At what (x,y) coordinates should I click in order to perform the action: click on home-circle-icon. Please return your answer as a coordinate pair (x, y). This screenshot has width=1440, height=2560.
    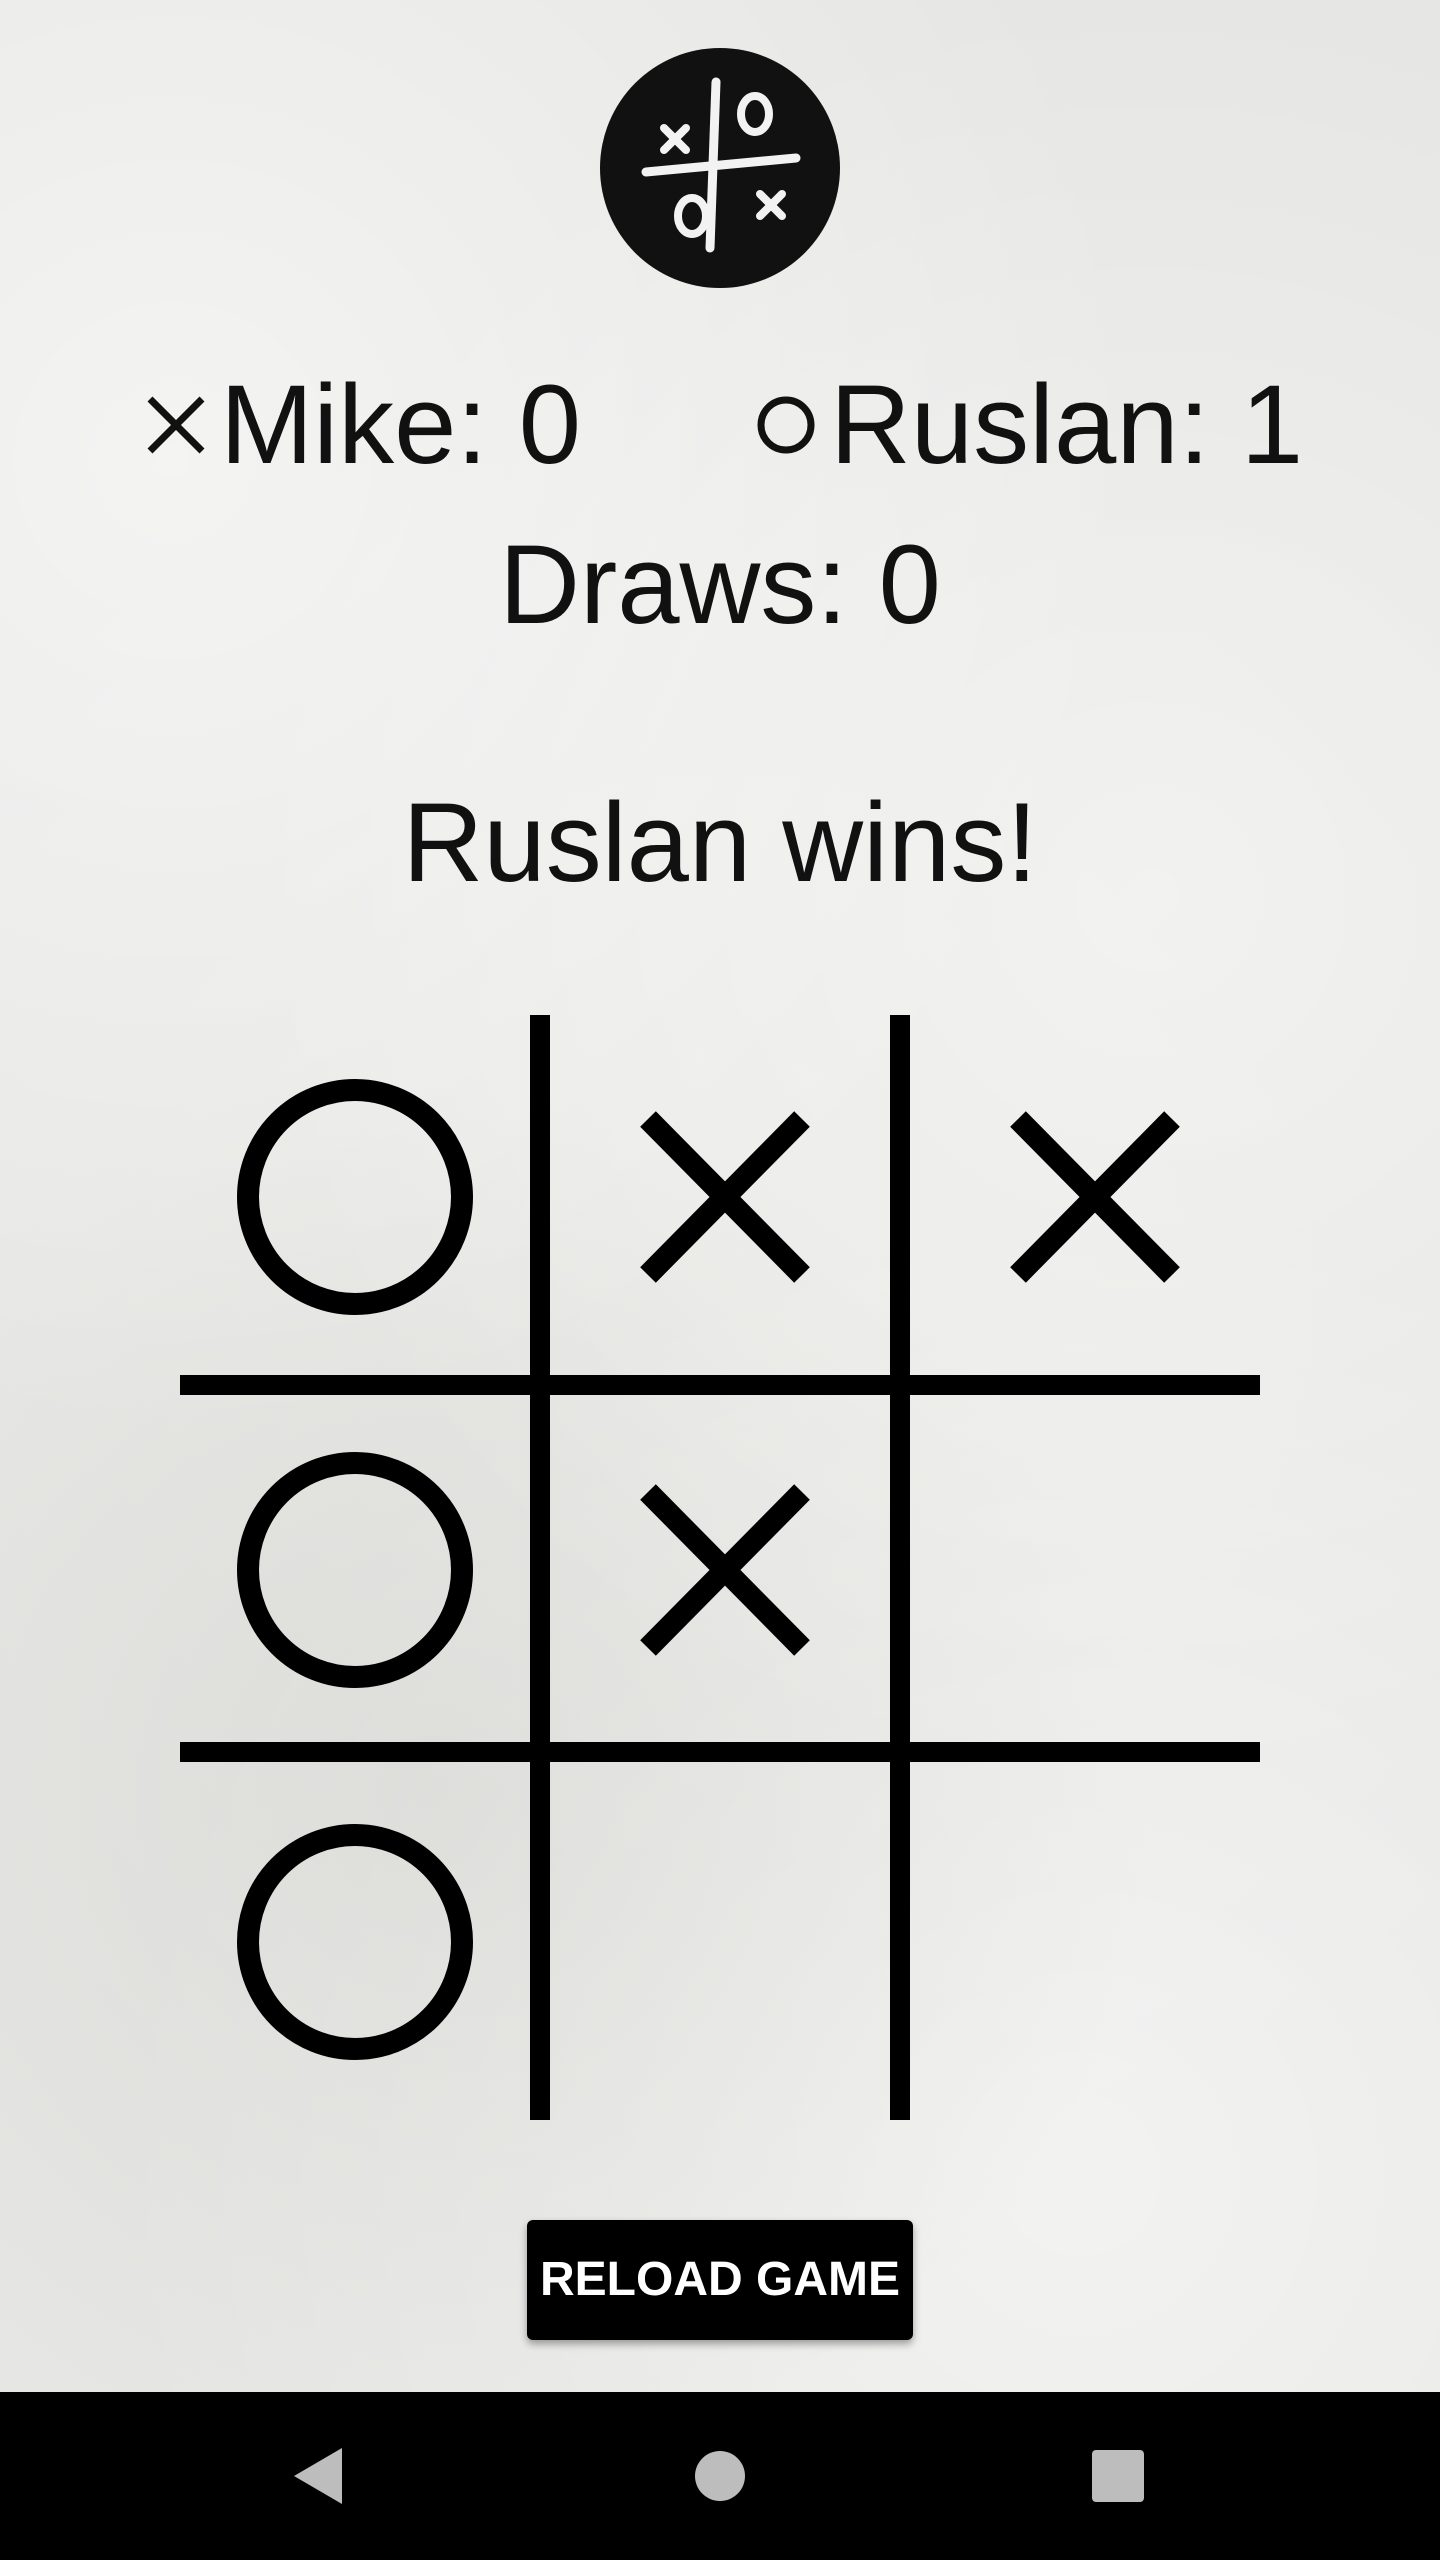
    Looking at the image, I should click on (720, 2476).